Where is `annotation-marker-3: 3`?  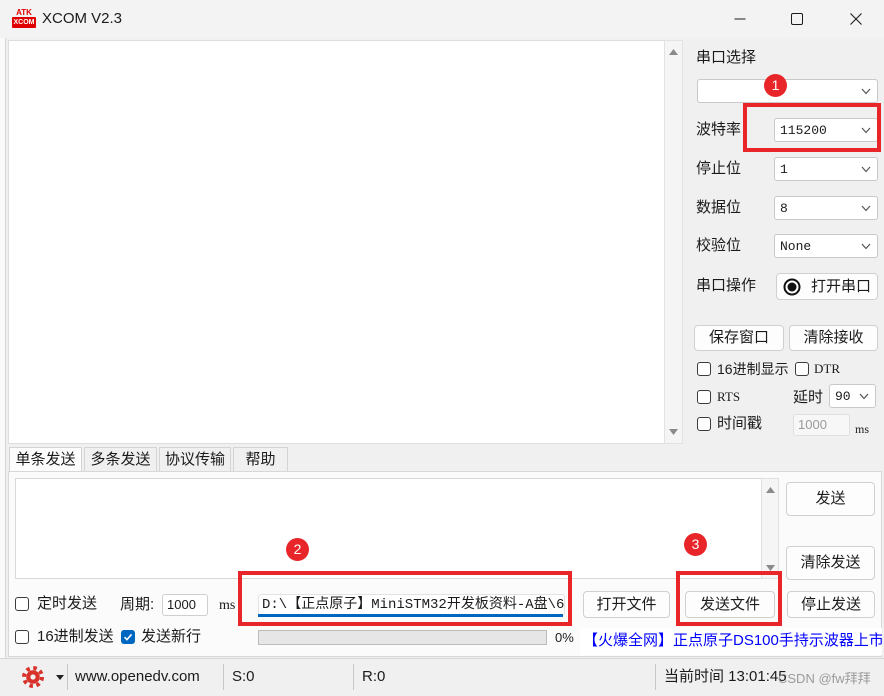 annotation-marker-3: 3 is located at coordinates (695, 544).